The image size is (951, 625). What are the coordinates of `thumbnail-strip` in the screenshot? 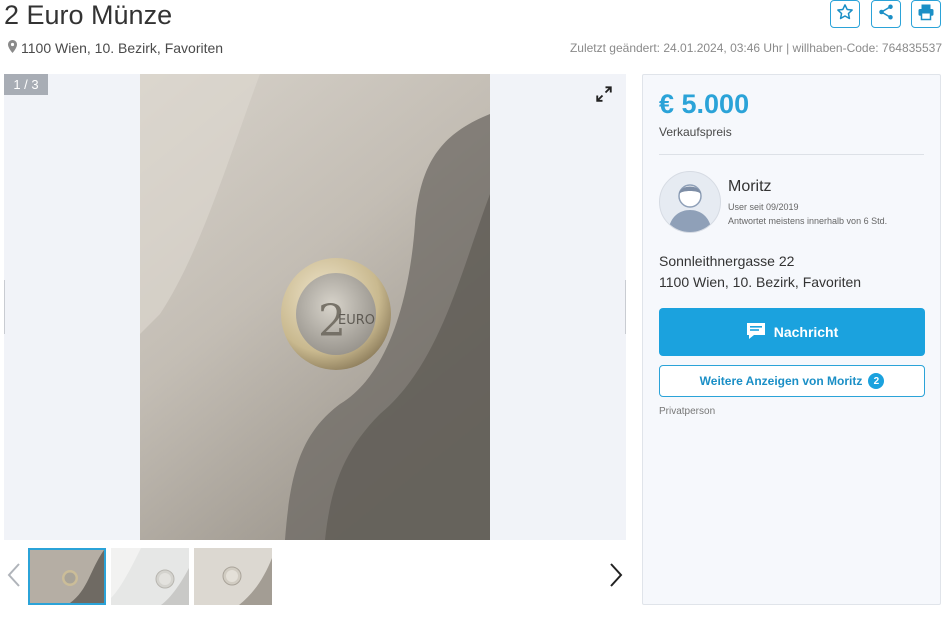 It's located at (320, 576).